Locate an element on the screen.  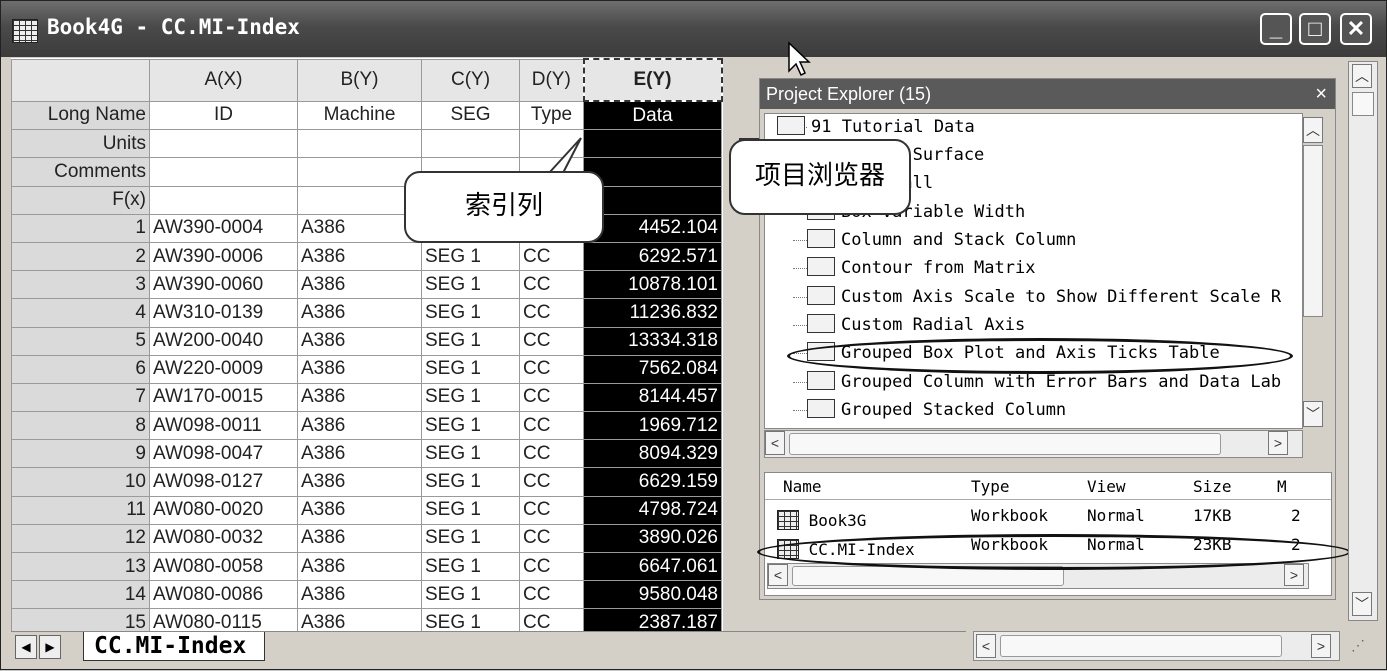
tree-hscroll-thumb is located at coordinates (1005, 444).